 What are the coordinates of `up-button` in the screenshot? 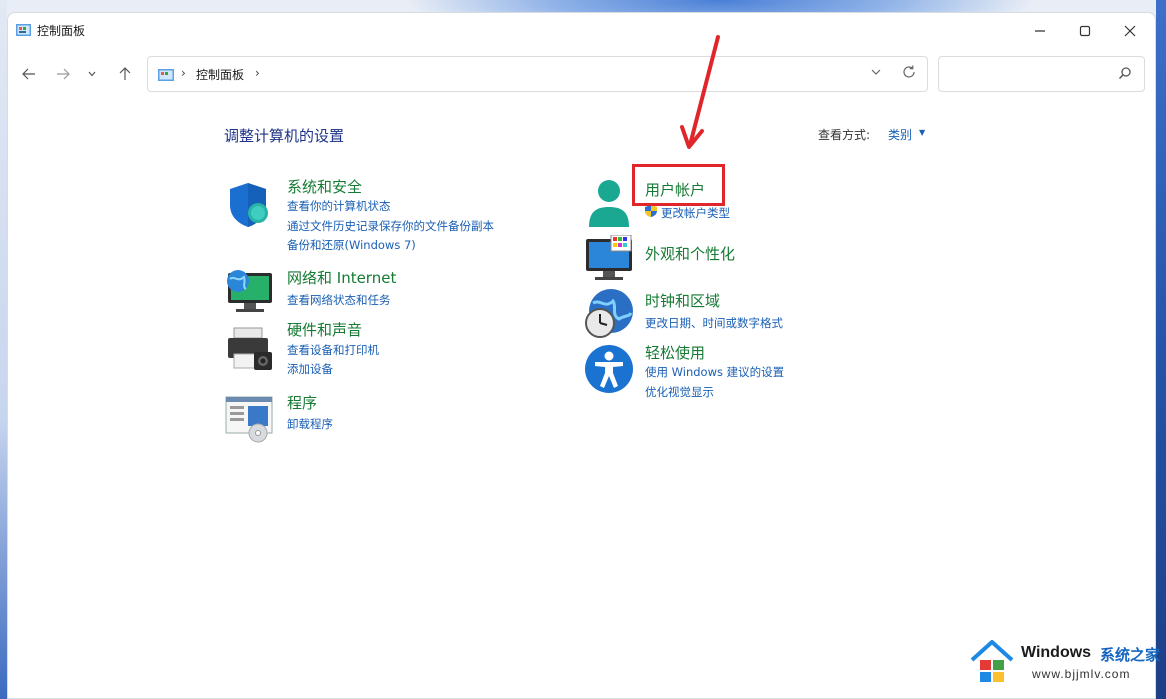 It's located at (125, 74).